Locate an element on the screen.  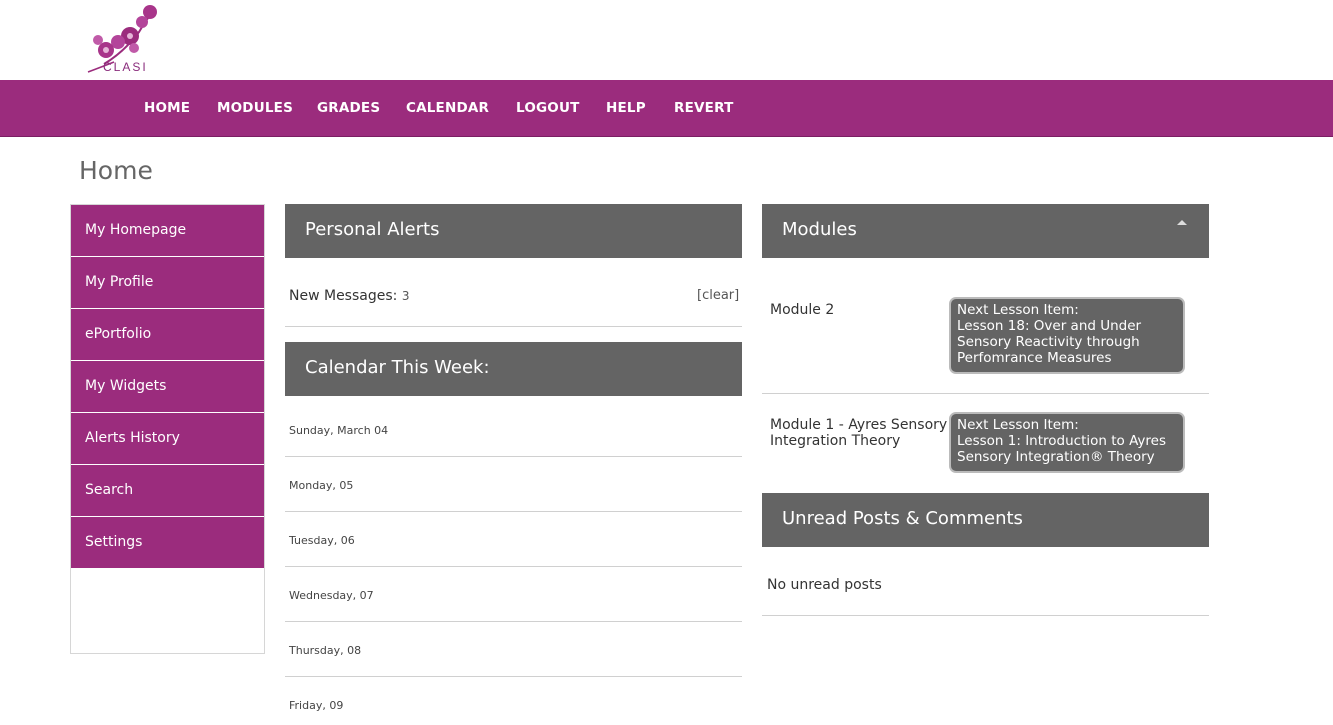
module-name-line: Module 1 - Ayres Sensory is located at coordinates (859, 425).